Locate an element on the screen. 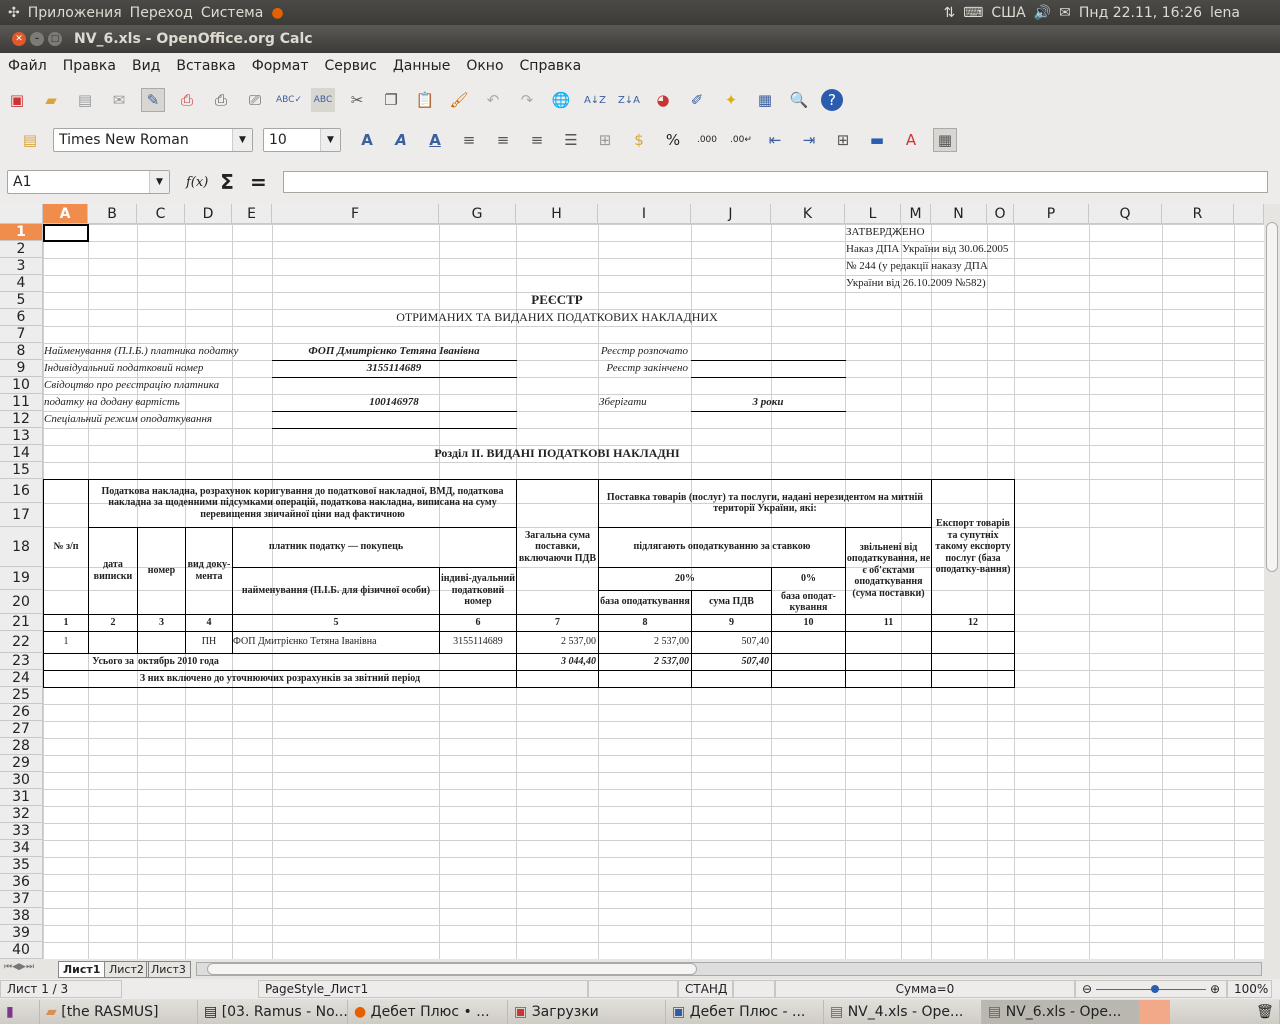 Image resolution: width=1280 pixels, height=1024 pixels. align-left-icon: ≡ is located at coordinates (469, 140).